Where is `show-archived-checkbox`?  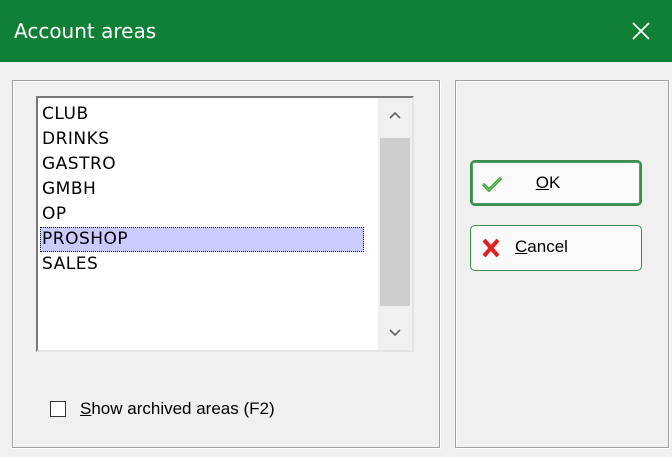
show-archived-checkbox is located at coordinates (58, 409).